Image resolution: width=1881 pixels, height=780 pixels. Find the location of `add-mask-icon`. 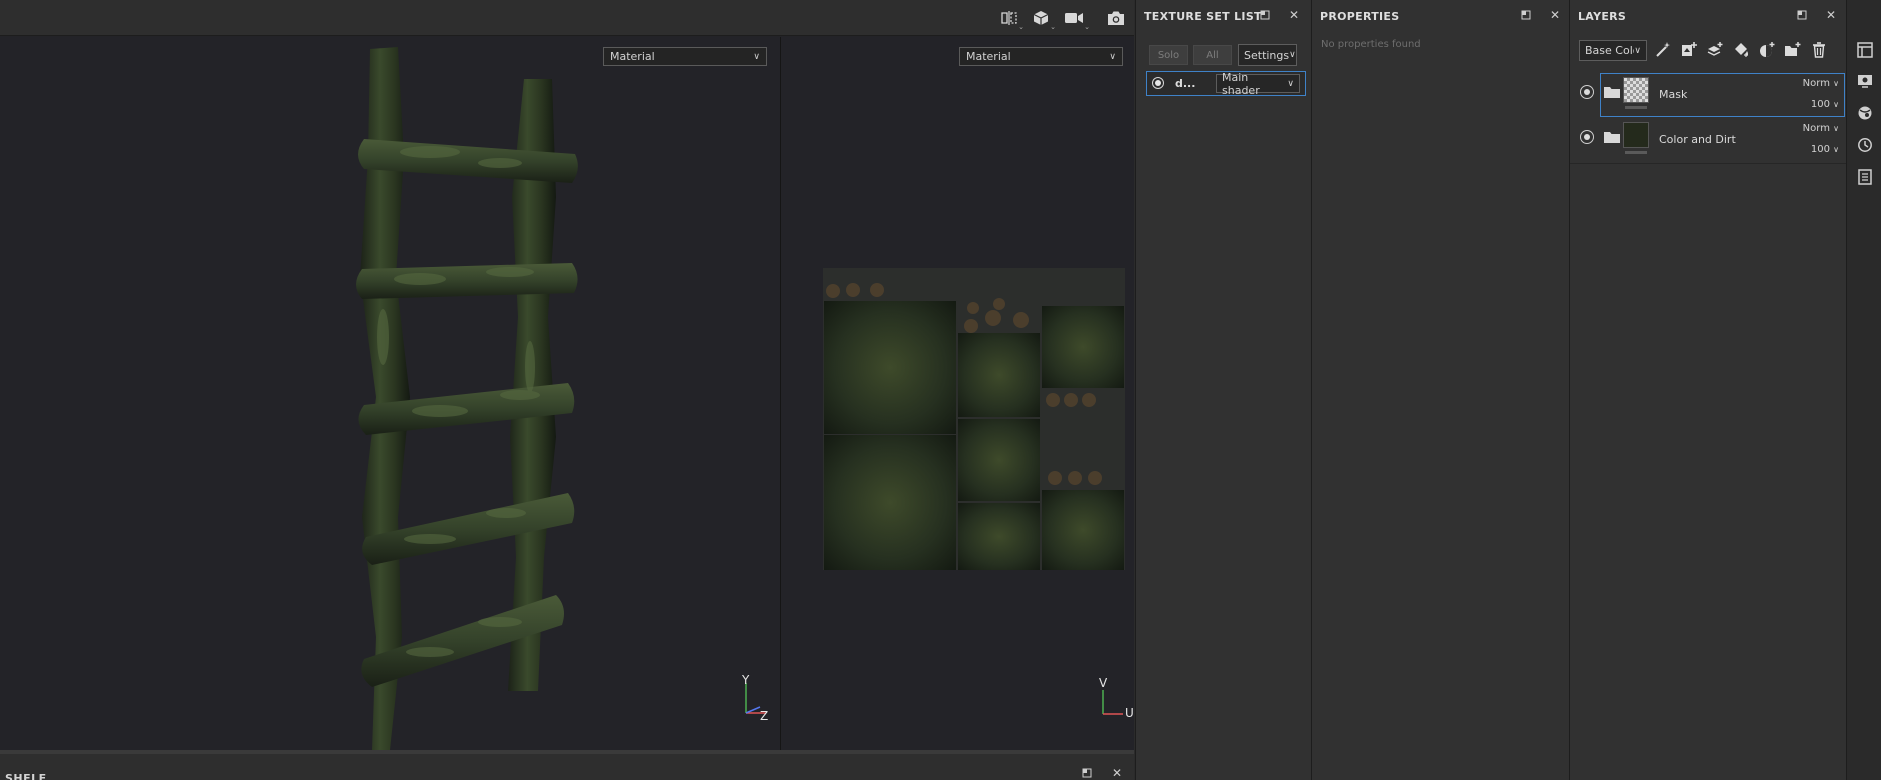

add-mask-icon is located at coordinates (1767, 50).